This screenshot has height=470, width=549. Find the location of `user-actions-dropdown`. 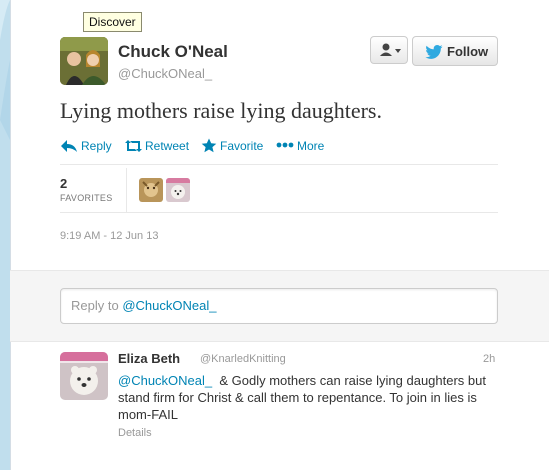

user-actions-dropdown is located at coordinates (389, 50).